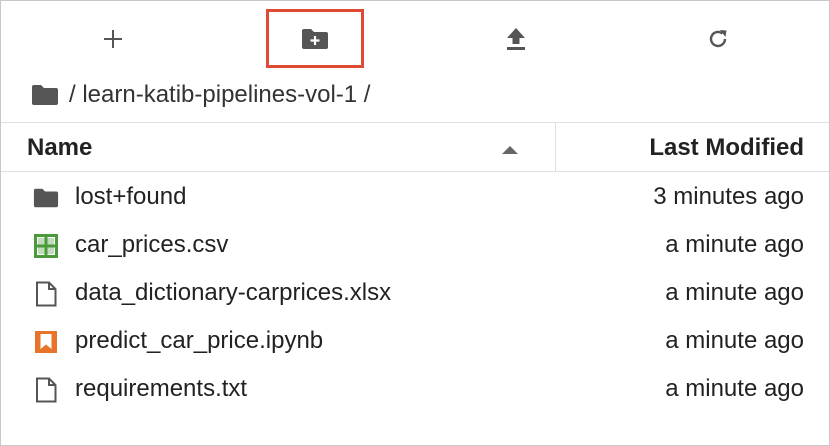 This screenshot has width=830, height=446. I want to click on file-name: car_prices.csv, so click(152, 244).